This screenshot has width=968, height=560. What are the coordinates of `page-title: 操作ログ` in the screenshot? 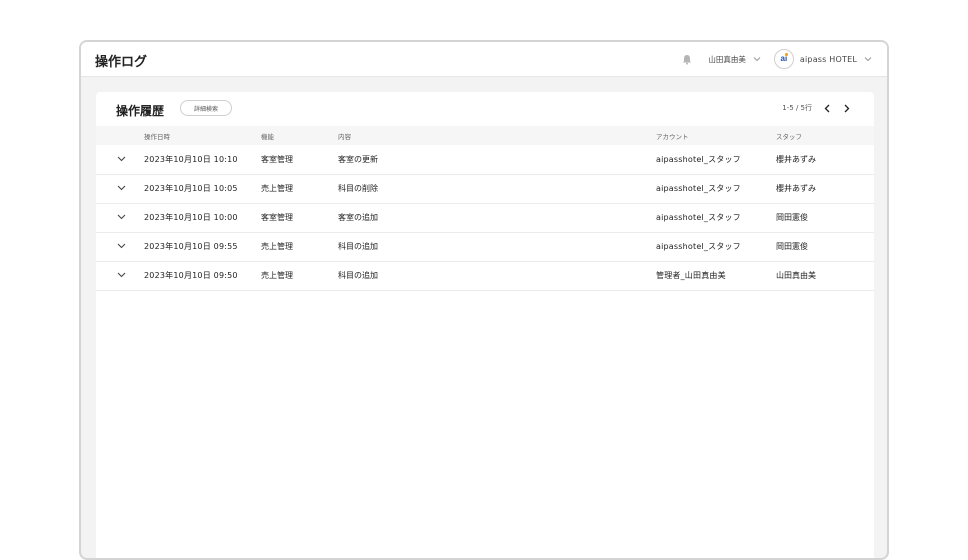 It's located at (121, 62).